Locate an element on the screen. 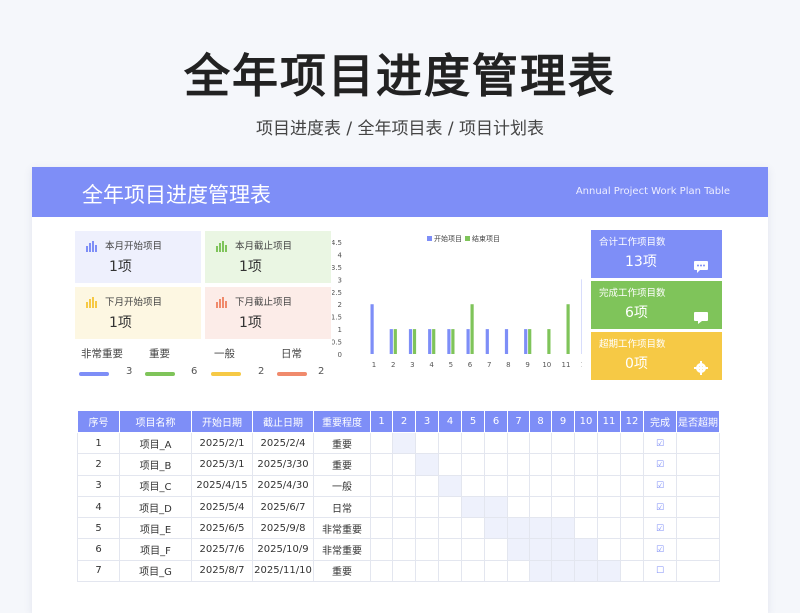 This screenshot has height=613, width=800. gear-icon is located at coordinates (701, 367).